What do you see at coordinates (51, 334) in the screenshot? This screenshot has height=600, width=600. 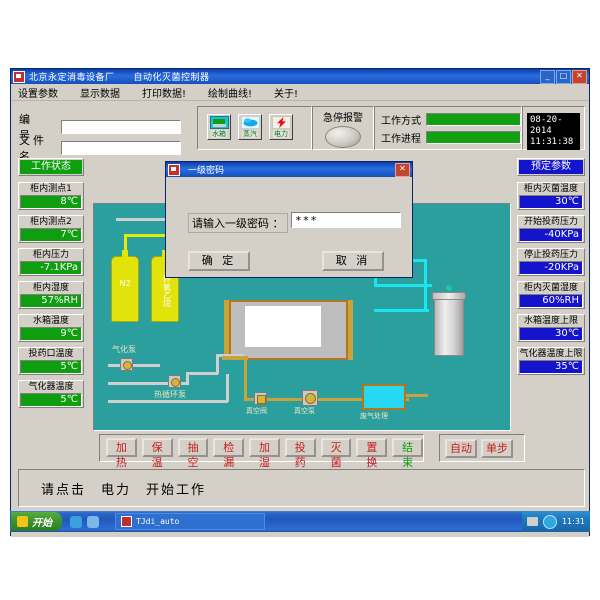 I see `readout-value: 9℃` at bounding box center [51, 334].